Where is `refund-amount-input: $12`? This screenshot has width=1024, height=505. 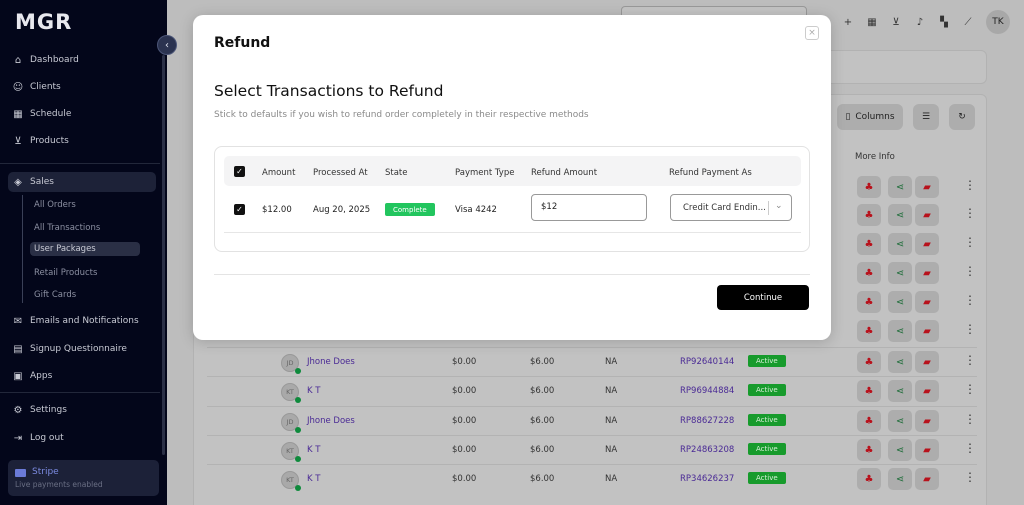 refund-amount-input: $12 is located at coordinates (589, 207).